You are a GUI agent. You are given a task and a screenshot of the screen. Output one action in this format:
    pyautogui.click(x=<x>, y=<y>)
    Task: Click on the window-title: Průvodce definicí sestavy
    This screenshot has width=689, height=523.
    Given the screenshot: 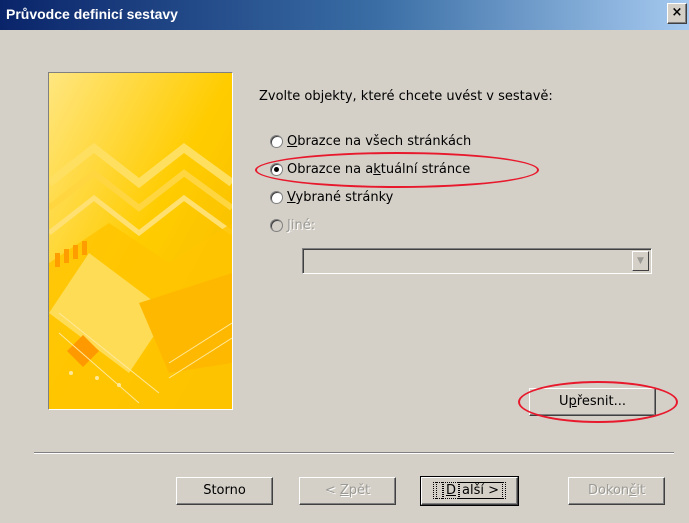 What is the action you would take?
    pyautogui.click(x=92, y=14)
    